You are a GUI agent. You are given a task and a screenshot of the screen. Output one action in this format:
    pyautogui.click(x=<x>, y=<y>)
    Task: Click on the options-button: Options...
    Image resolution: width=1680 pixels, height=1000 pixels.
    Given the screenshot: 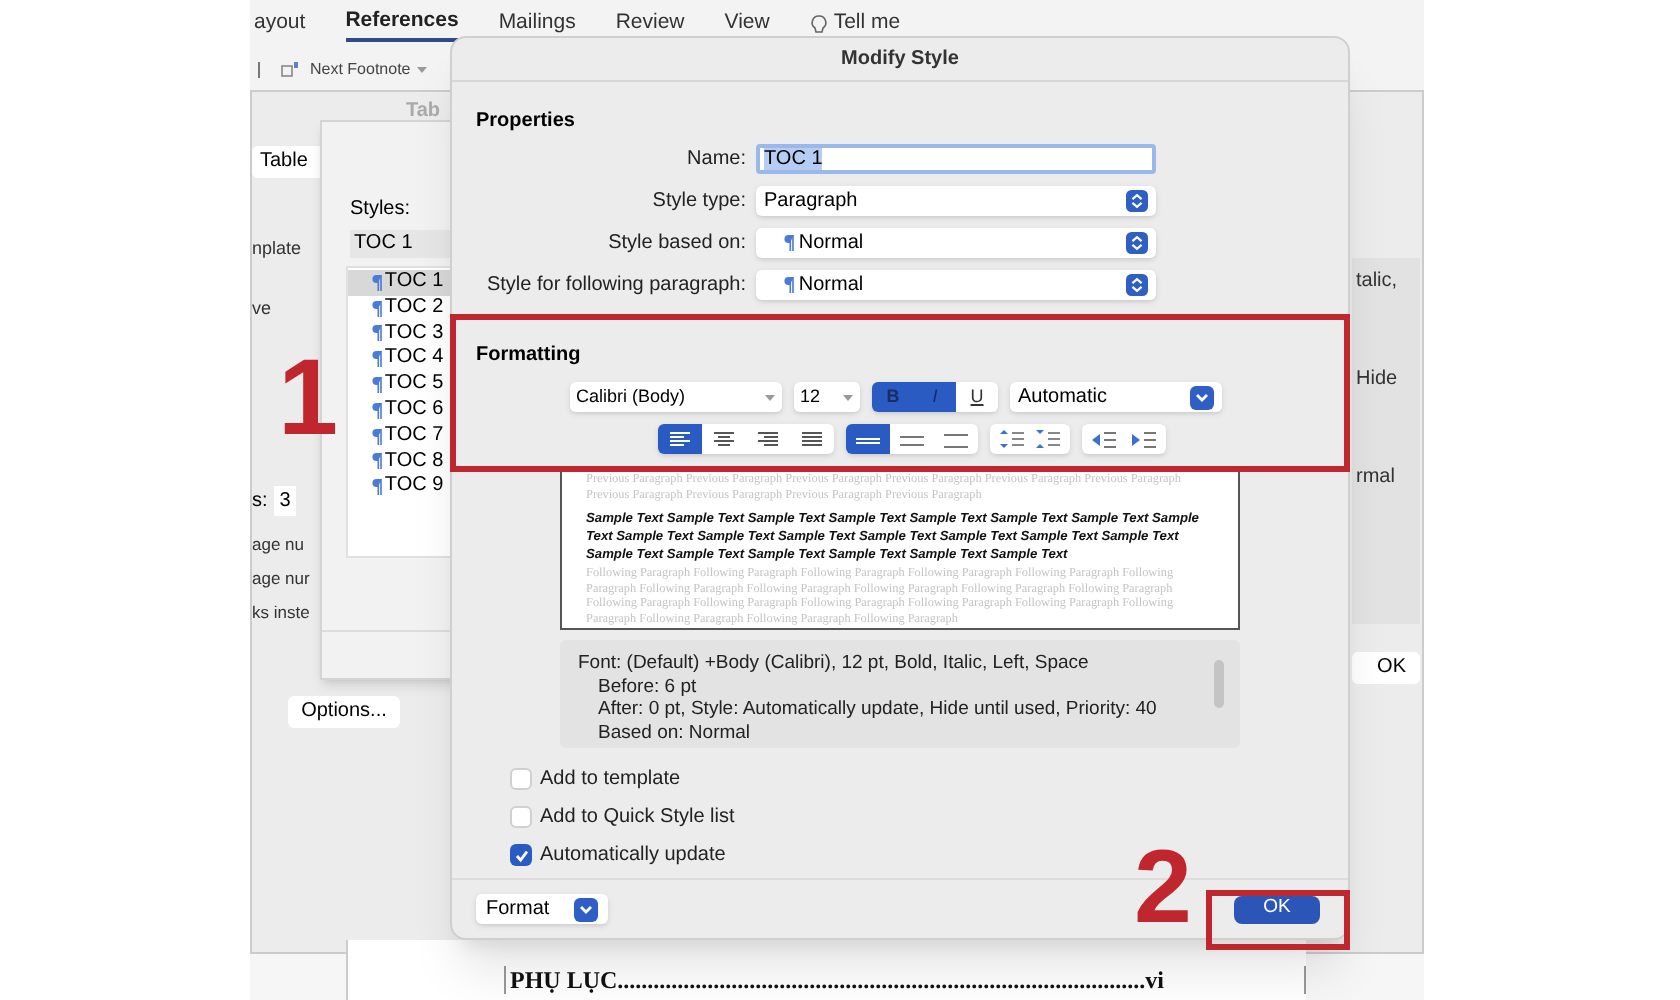 What is the action you would take?
    pyautogui.click(x=344, y=712)
    